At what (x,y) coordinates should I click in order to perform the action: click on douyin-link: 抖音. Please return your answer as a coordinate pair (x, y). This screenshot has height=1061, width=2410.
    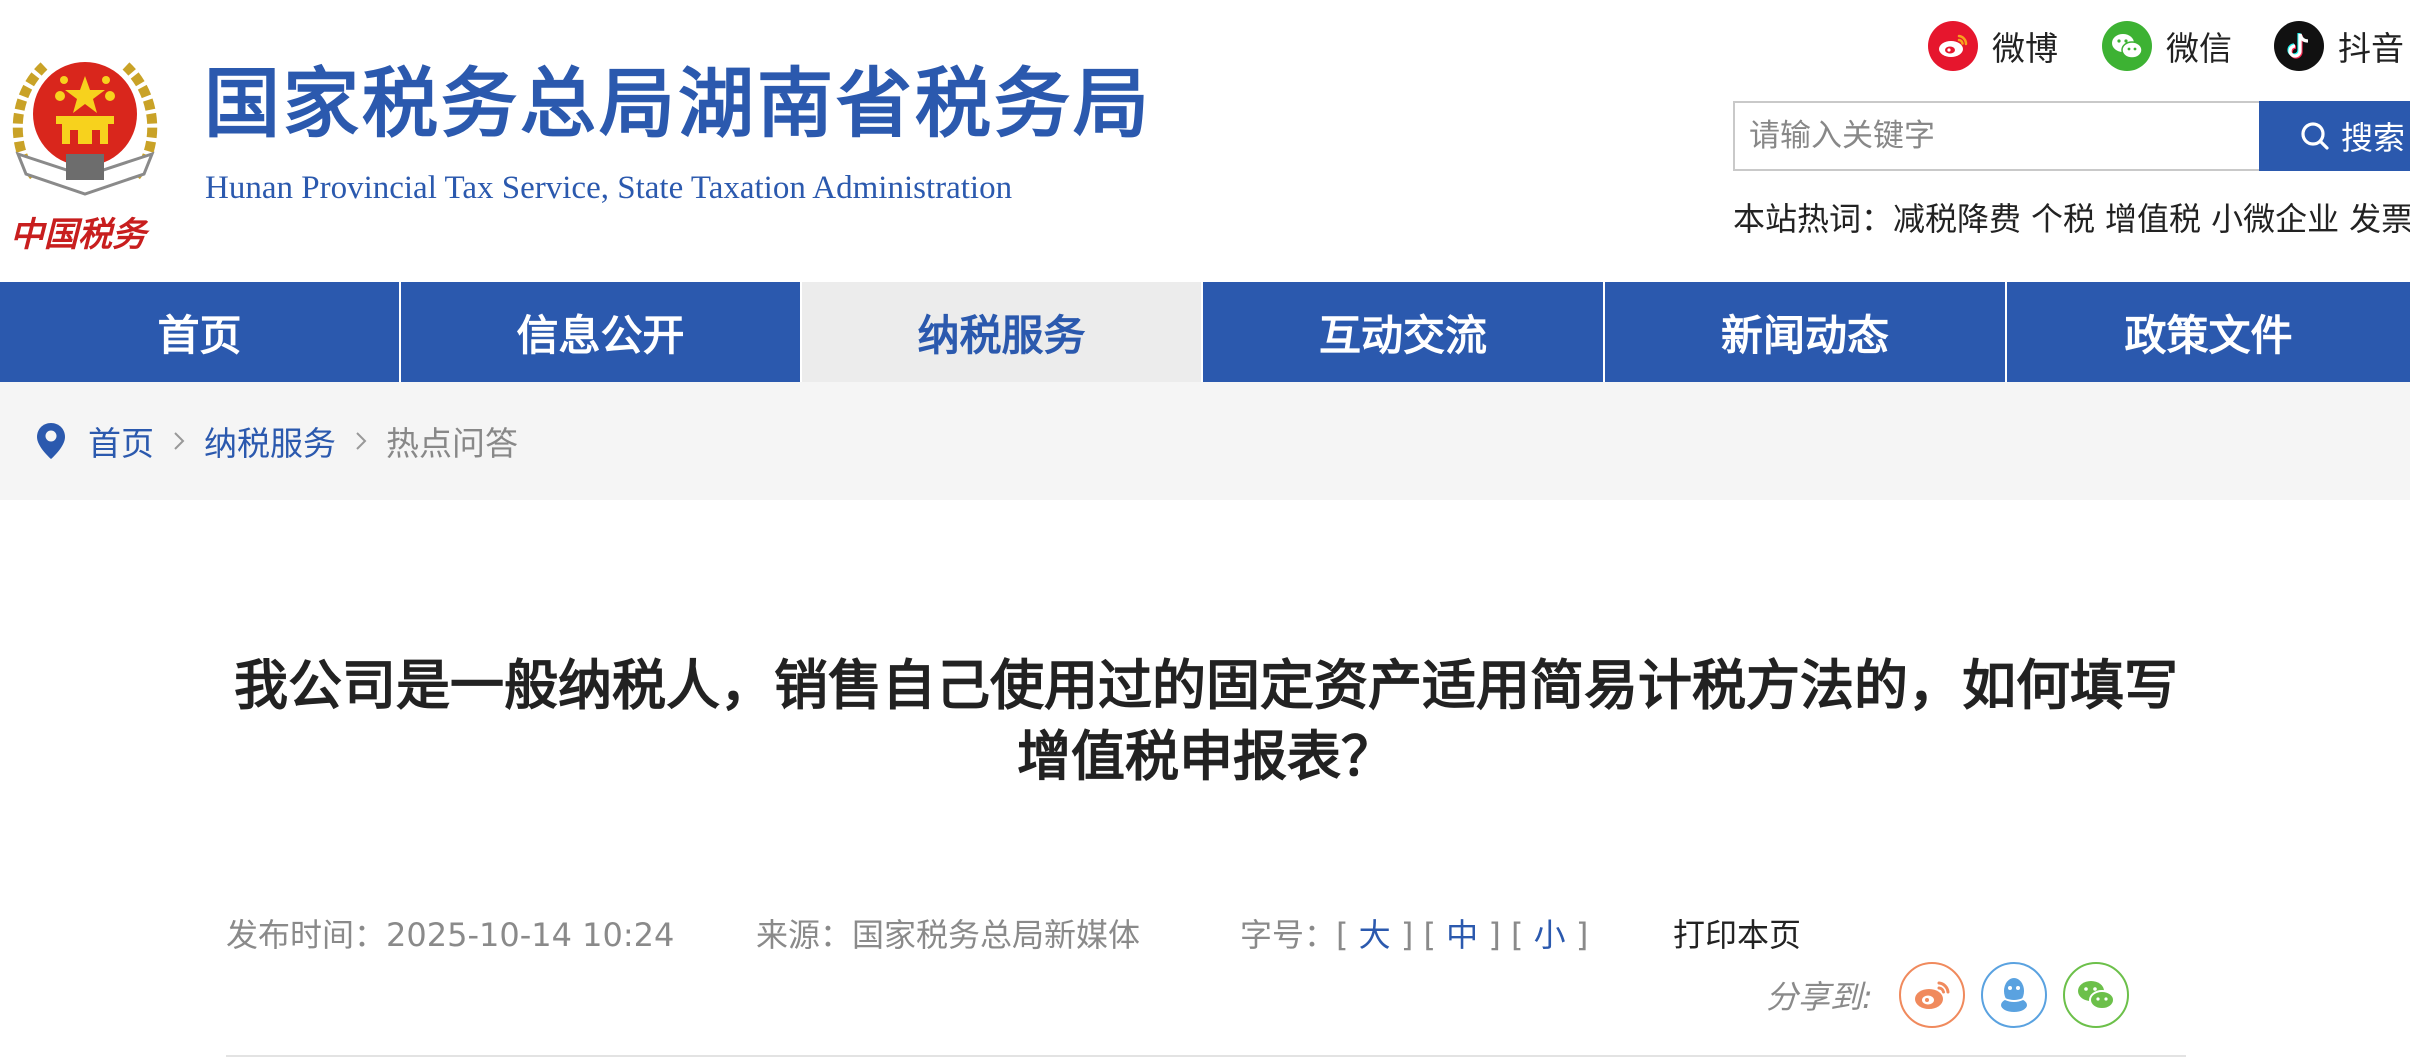
    Looking at the image, I should click on (2339, 46).